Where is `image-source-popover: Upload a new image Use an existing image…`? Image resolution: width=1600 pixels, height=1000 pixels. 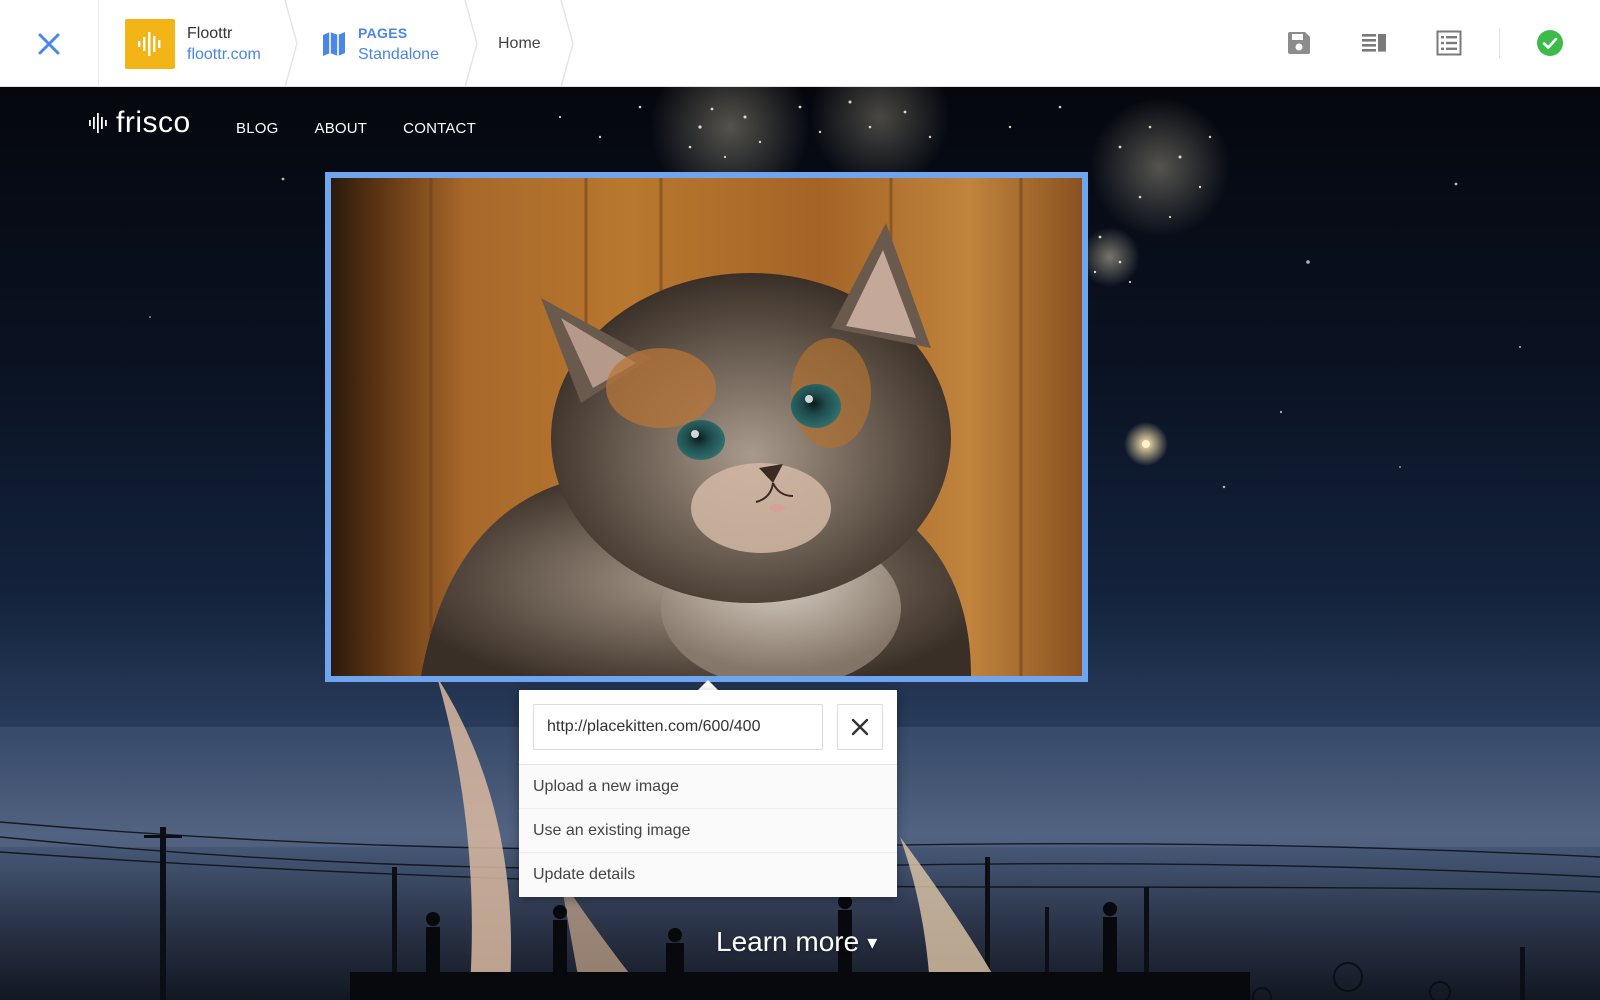
image-source-popover: Upload a new image Use an existing image… is located at coordinates (708, 793).